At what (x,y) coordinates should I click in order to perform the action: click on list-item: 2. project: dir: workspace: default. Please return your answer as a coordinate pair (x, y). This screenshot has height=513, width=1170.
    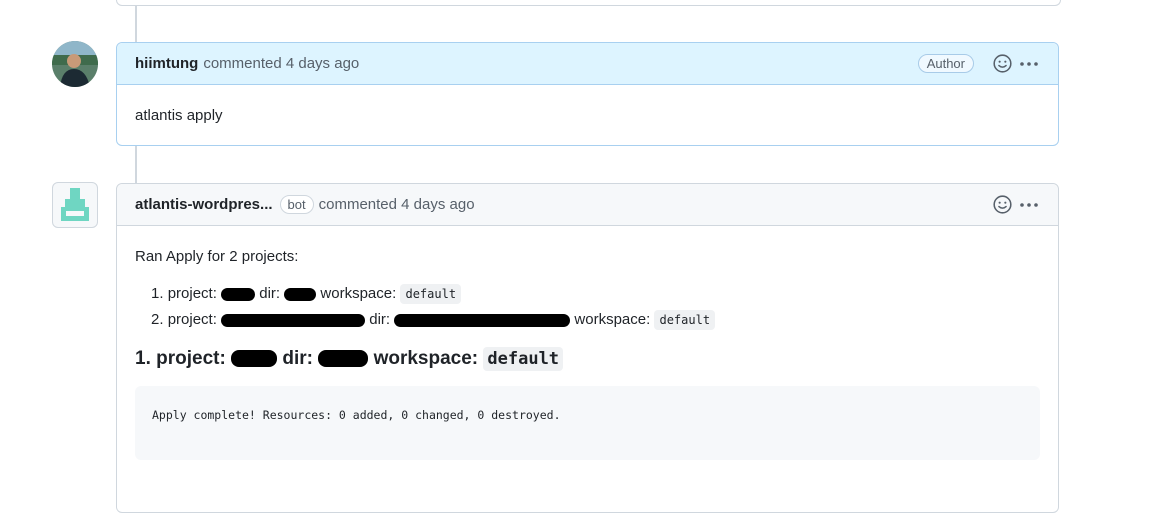
    Looking at the image, I should click on (595, 320).